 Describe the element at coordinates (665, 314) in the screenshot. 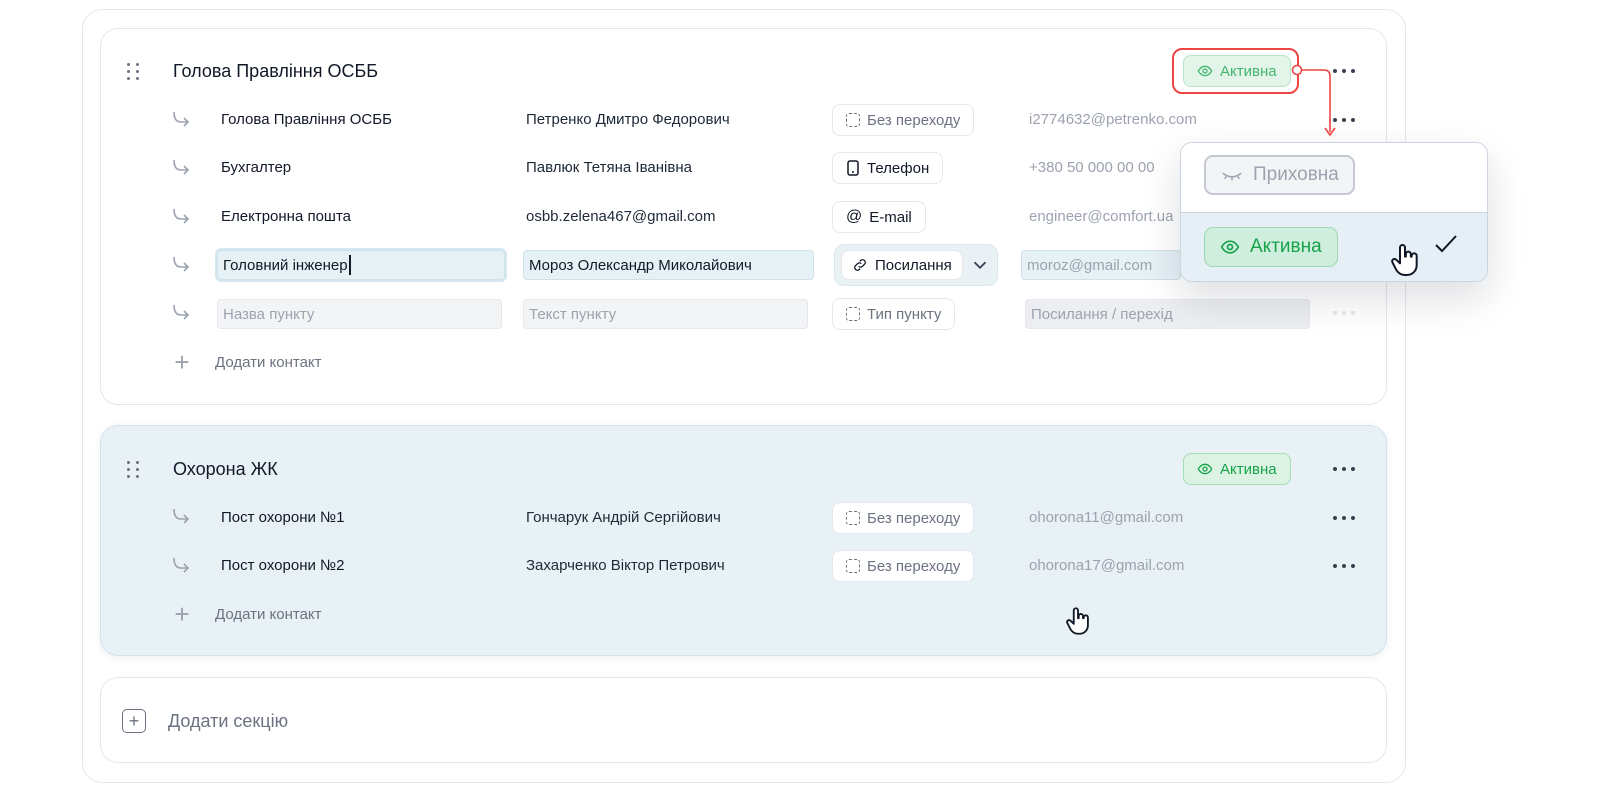

I see `new-row-person-input: Текст пункту` at that location.